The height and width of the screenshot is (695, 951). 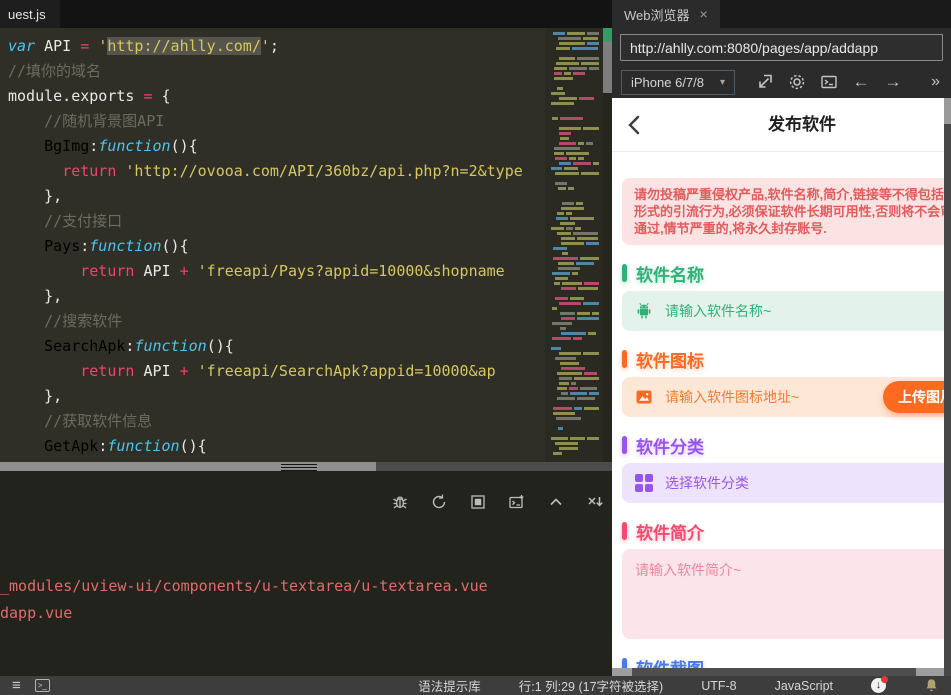 I want to click on section-header: 软件名称, so click(x=786, y=273).